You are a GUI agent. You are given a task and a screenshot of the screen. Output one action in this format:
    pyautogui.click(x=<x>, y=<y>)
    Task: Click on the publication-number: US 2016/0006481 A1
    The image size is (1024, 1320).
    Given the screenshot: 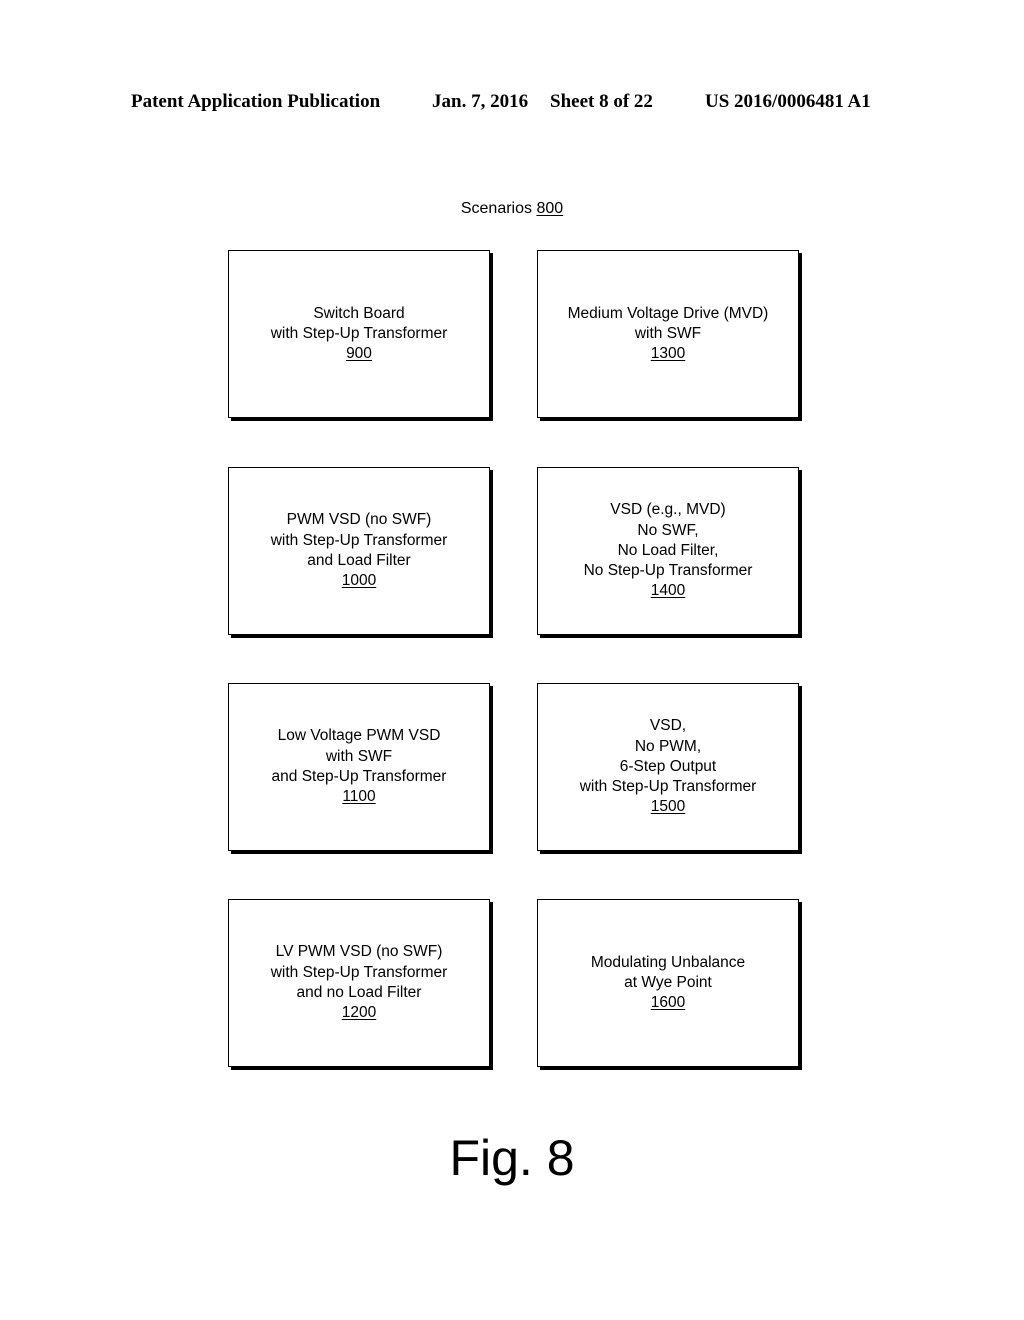 What is the action you would take?
    pyautogui.click(x=788, y=101)
    